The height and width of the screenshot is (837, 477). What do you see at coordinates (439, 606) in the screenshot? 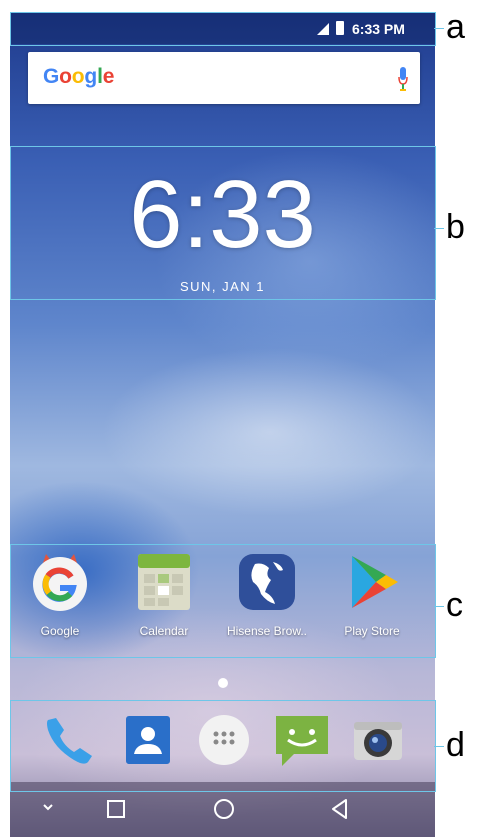
I see `callout-line-c` at bounding box center [439, 606].